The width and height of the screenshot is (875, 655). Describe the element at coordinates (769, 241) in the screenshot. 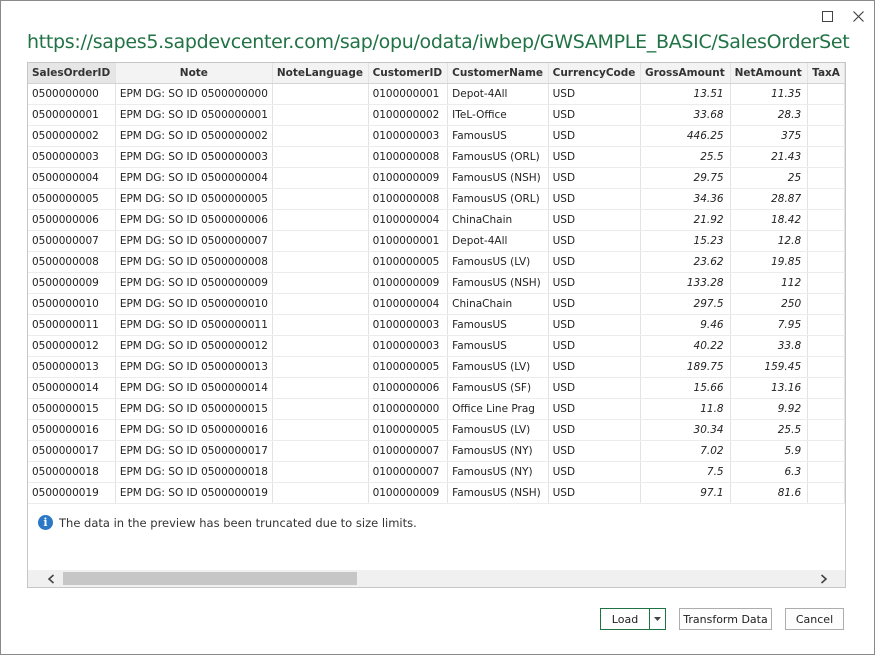

I see `table-cell: 12.8` at that location.